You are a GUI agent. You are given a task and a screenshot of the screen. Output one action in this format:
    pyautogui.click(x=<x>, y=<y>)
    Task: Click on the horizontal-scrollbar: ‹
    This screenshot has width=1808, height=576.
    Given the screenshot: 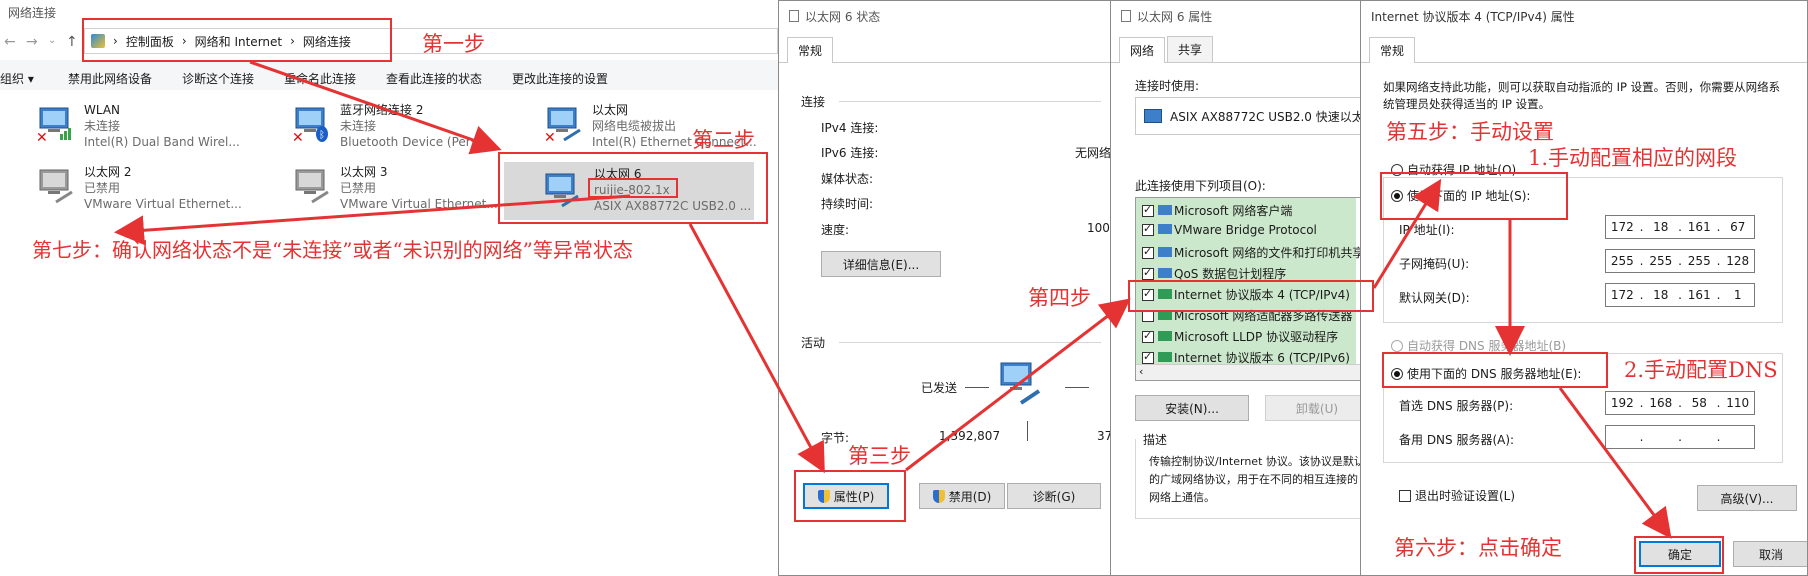 What is the action you would take?
    pyautogui.click(x=1251, y=372)
    